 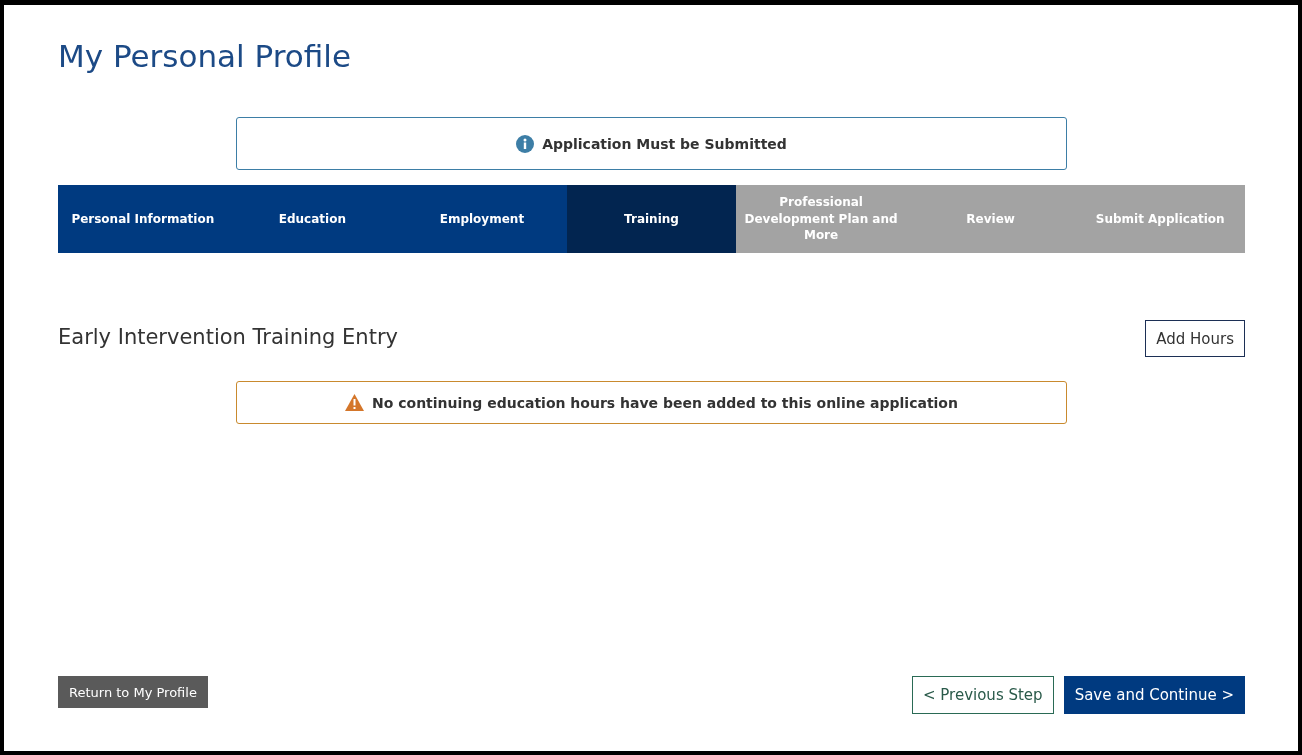 What do you see at coordinates (1154, 695) in the screenshot?
I see `save-continue-button: Save and Continue >` at bounding box center [1154, 695].